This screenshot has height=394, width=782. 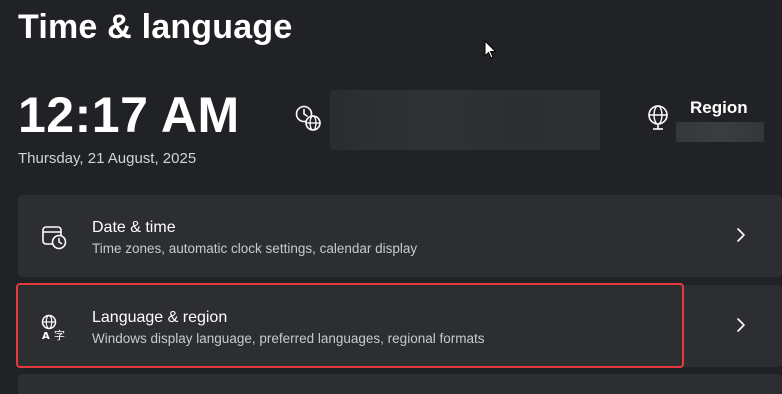 What do you see at coordinates (53, 327) in the screenshot?
I see `language-icon: A 字` at bounding box center [53, 327].